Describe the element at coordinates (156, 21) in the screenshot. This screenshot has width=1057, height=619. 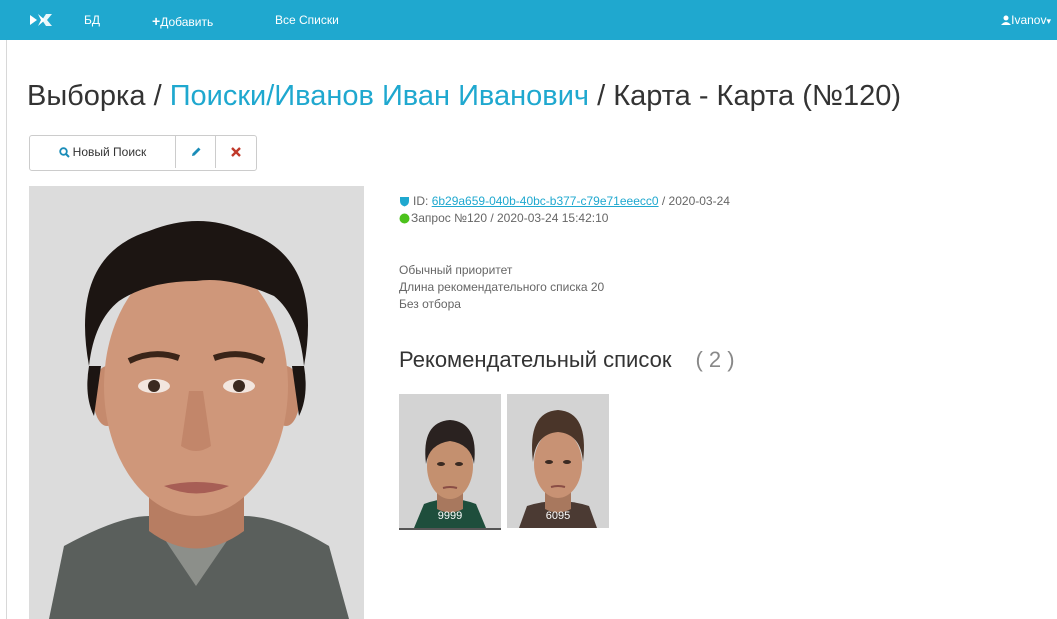
I see `plus-icon: +` at that location.